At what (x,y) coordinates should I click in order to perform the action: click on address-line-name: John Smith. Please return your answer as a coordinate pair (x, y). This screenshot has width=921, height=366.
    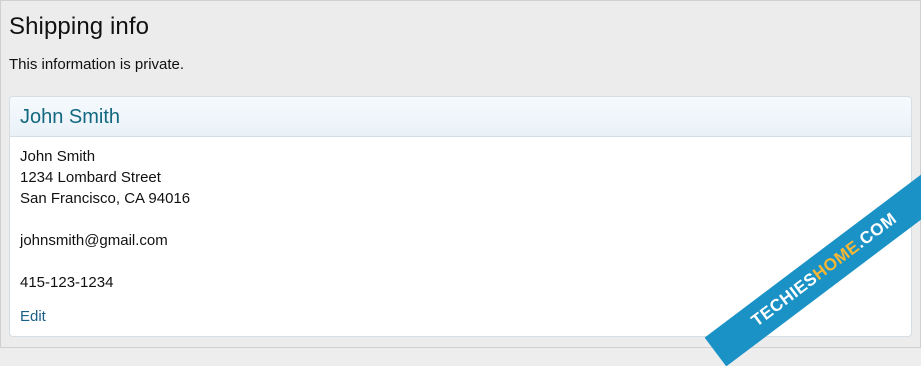
    Looking at the image, I should click on (58, 156).